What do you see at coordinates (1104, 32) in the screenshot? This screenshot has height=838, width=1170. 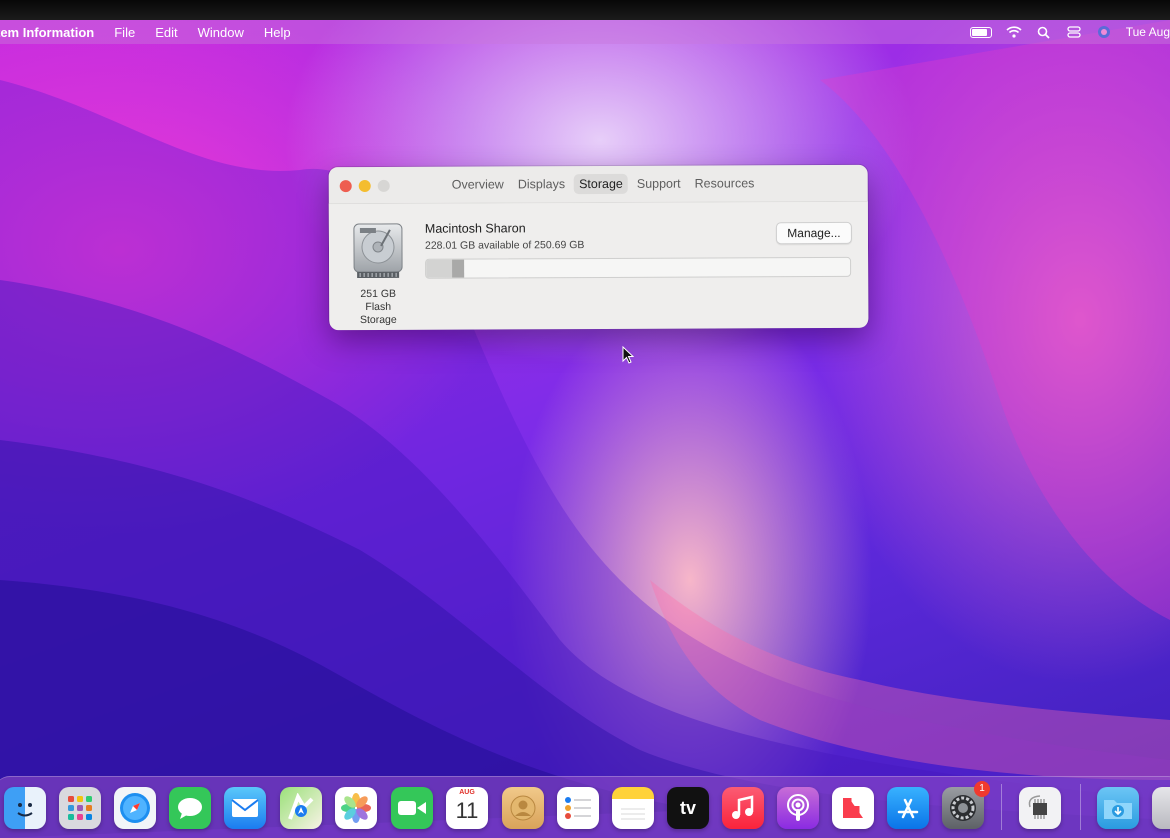 I see `siri-icon` at bounding box center [1104, 32].